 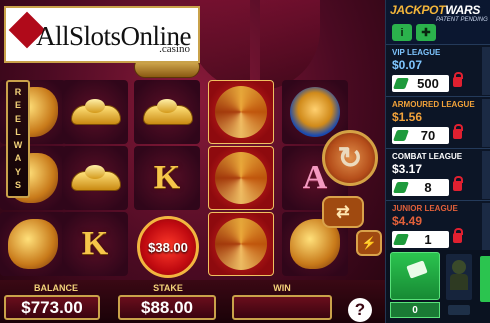 I want to click on league-name: VIP LEAGUE, so click(x=416, y=52).